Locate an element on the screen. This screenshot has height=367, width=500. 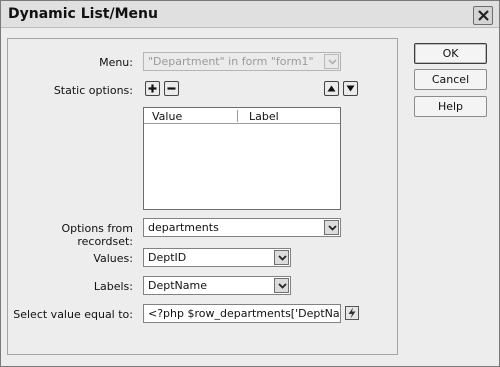
column-header-value: Value is located at coordinates (167, 116).